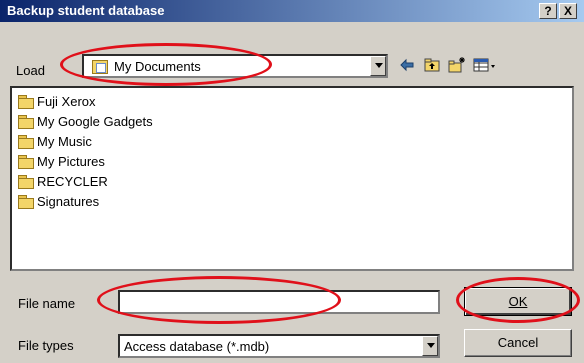 The height and width of the screenshot is (363, 584). What do you see at coordinates (457, 65) in the screenshot?
I see `new-folder-icon` at bounding box center [457, 65].